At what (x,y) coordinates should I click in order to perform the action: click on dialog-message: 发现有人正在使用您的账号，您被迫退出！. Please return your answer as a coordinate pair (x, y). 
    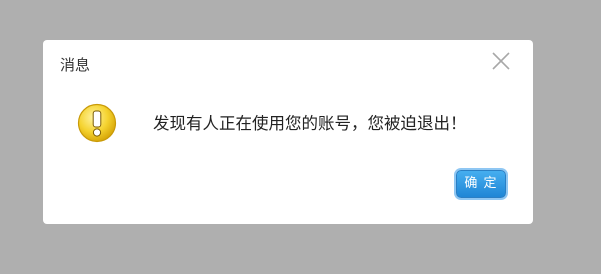
    Looking at the image, I should click on (310, 123).